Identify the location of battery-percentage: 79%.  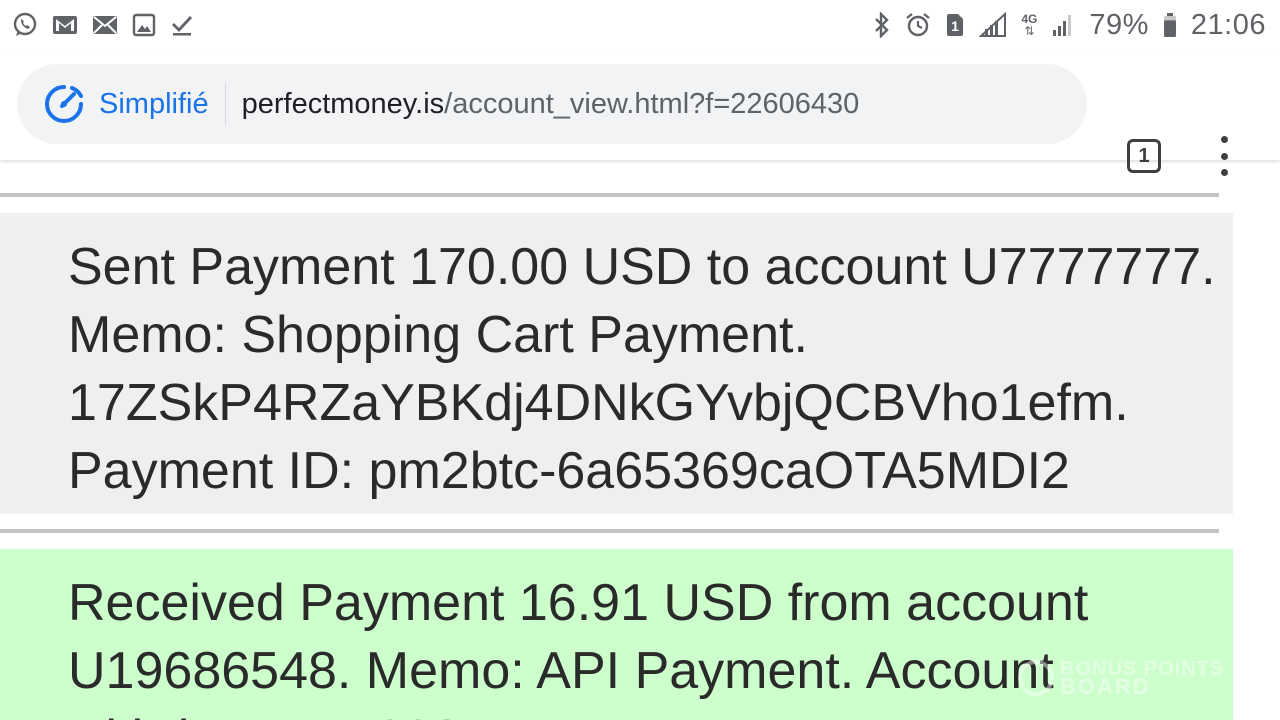
(1119, 24).